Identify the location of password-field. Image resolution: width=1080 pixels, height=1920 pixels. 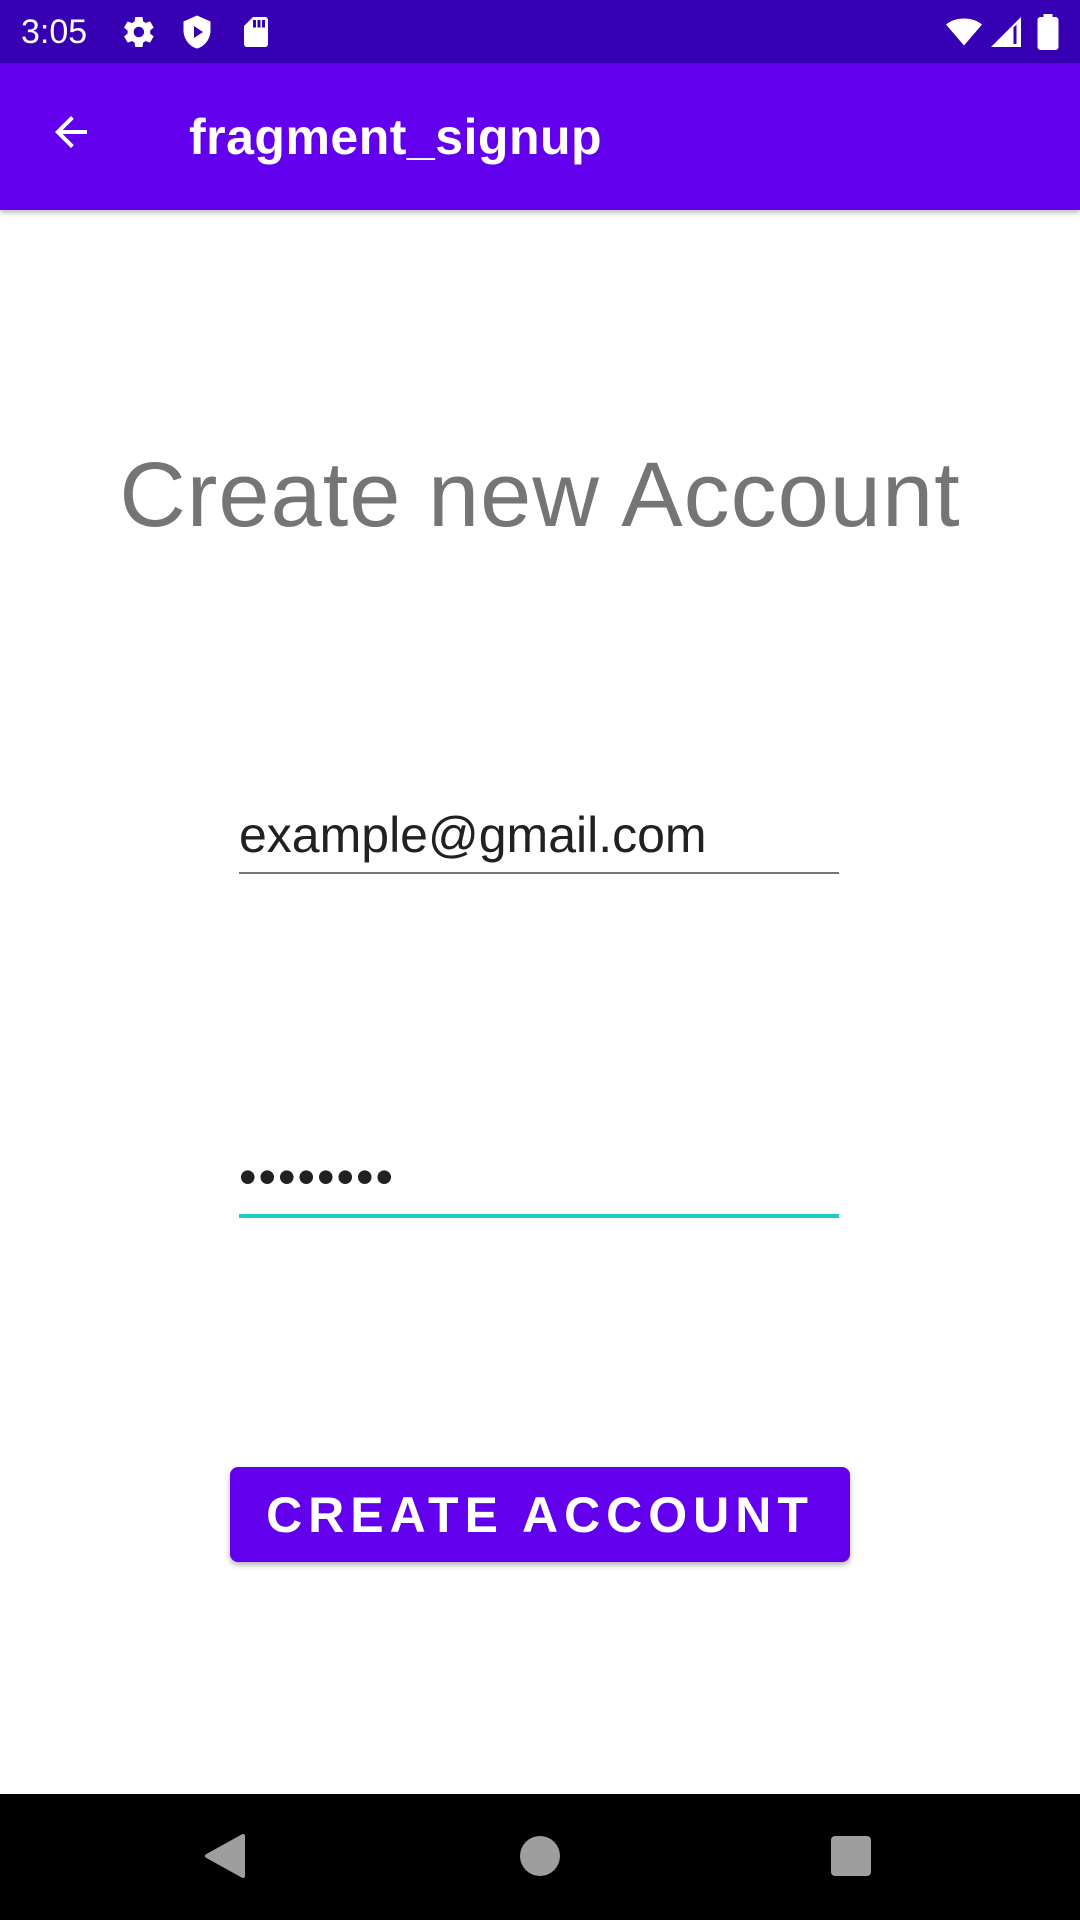
(539, 1179).